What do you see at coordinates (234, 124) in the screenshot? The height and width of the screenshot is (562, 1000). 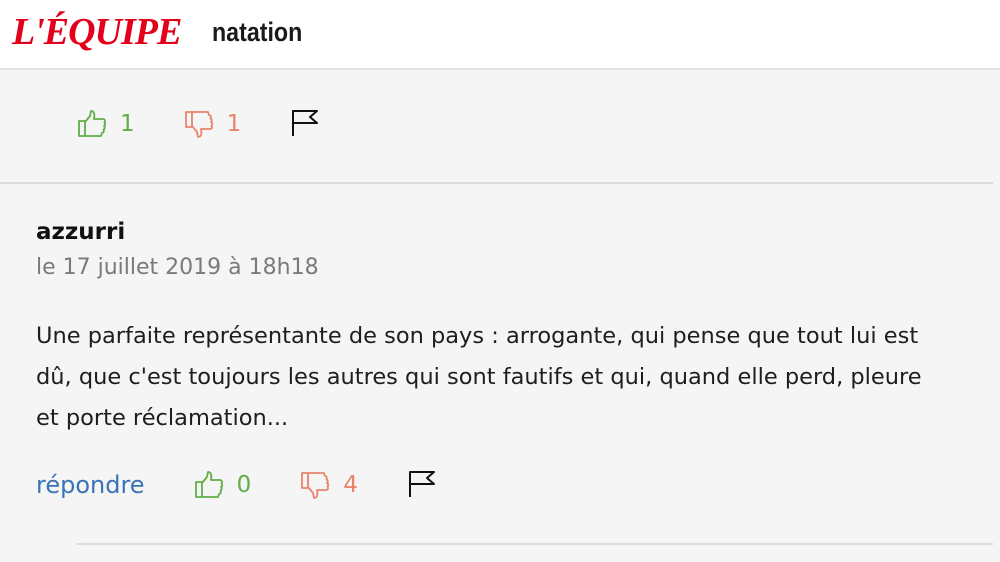 I see `dislike-count: 1` at bounding box center [234, 124].